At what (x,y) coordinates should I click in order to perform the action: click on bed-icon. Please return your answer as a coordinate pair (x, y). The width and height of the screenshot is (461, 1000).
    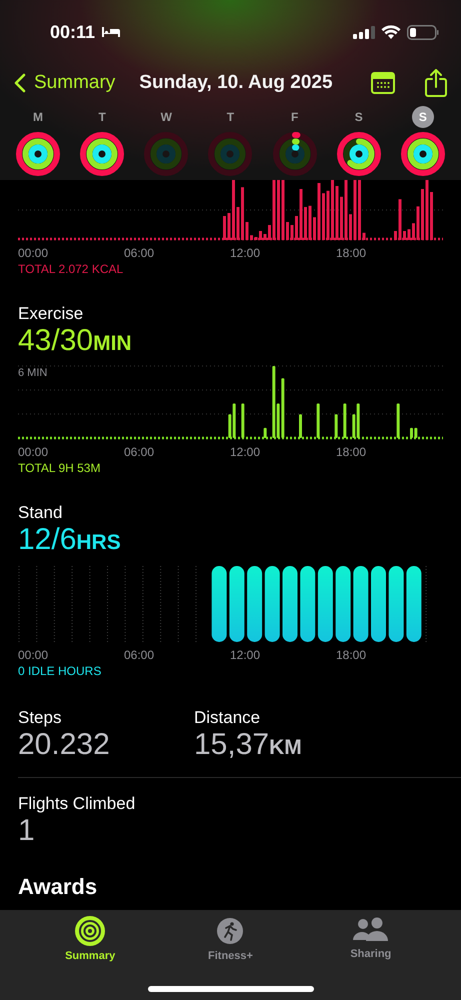
    Looking at the image, I should click on (111, 32).